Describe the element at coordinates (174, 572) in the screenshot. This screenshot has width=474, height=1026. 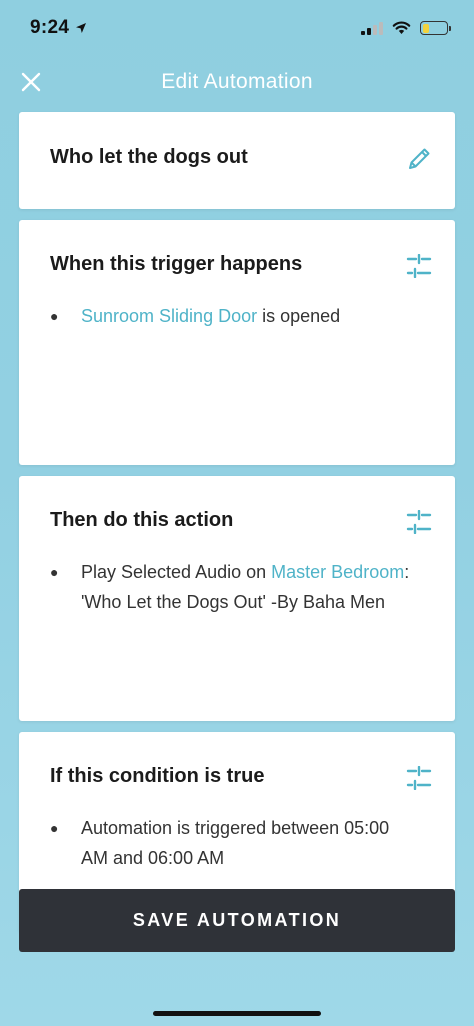
I see `action-prefix: Play Selected Audio on` at that location.